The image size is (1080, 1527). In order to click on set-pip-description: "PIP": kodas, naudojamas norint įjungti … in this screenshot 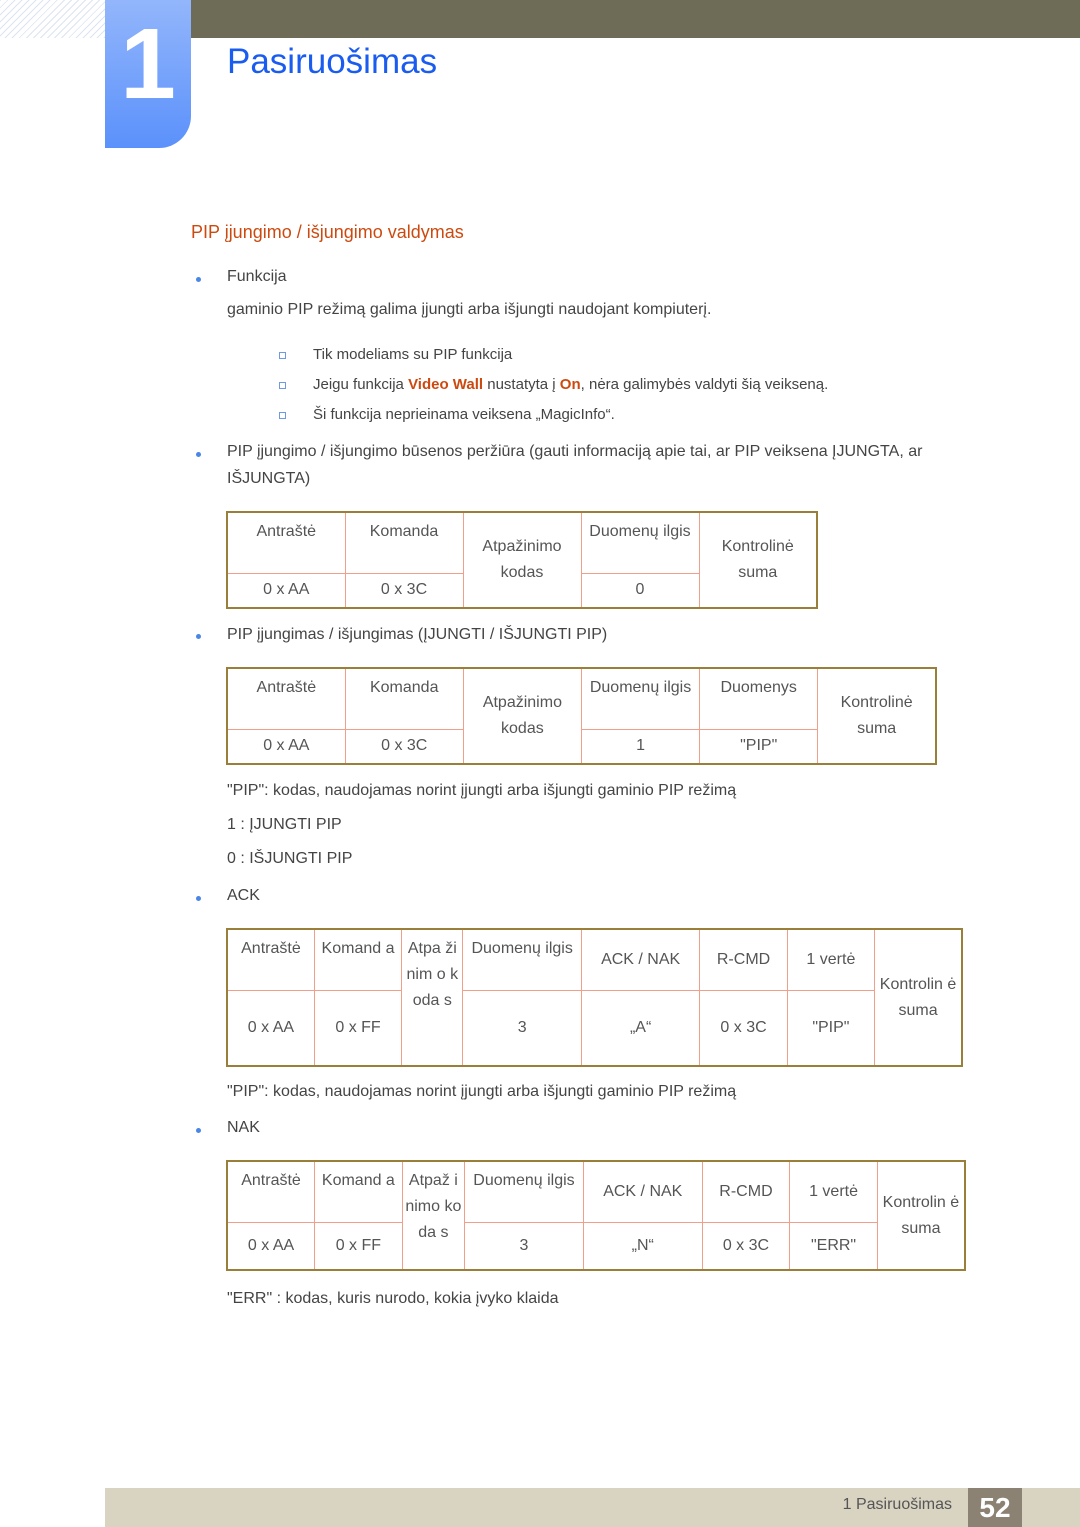, I will do `click(482, 790)`.